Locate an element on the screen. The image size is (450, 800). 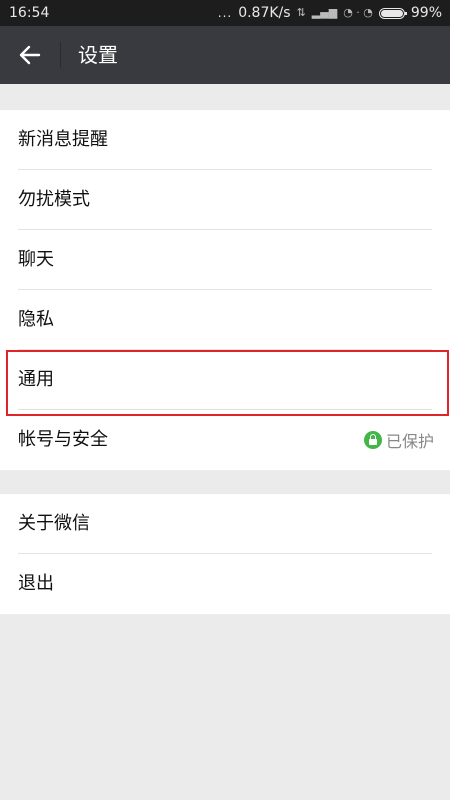
settings-item-label: 通用 is located at coordinates (36, 379).